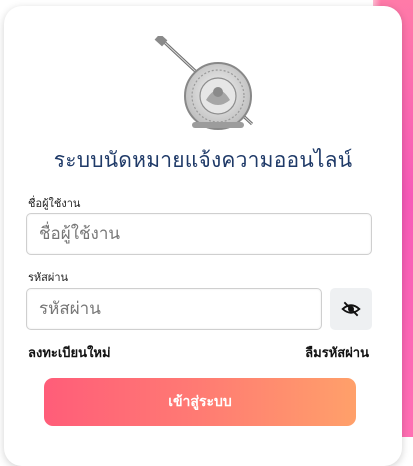 Image resolution: width=413 pixels, height=466 pixels. What do you see at coordinates (204, 81) in the screenshot?
I see `emblem-graphic` at bounding box center [204, 81].